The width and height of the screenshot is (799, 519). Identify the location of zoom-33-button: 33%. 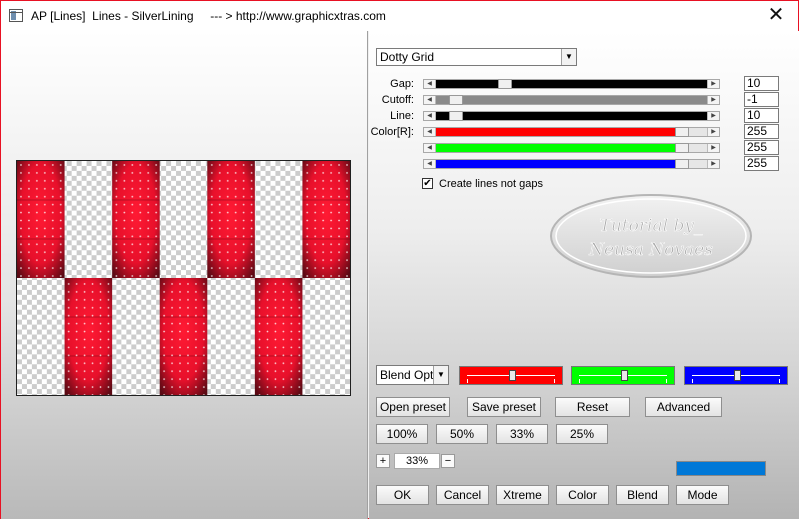
(522, 434).